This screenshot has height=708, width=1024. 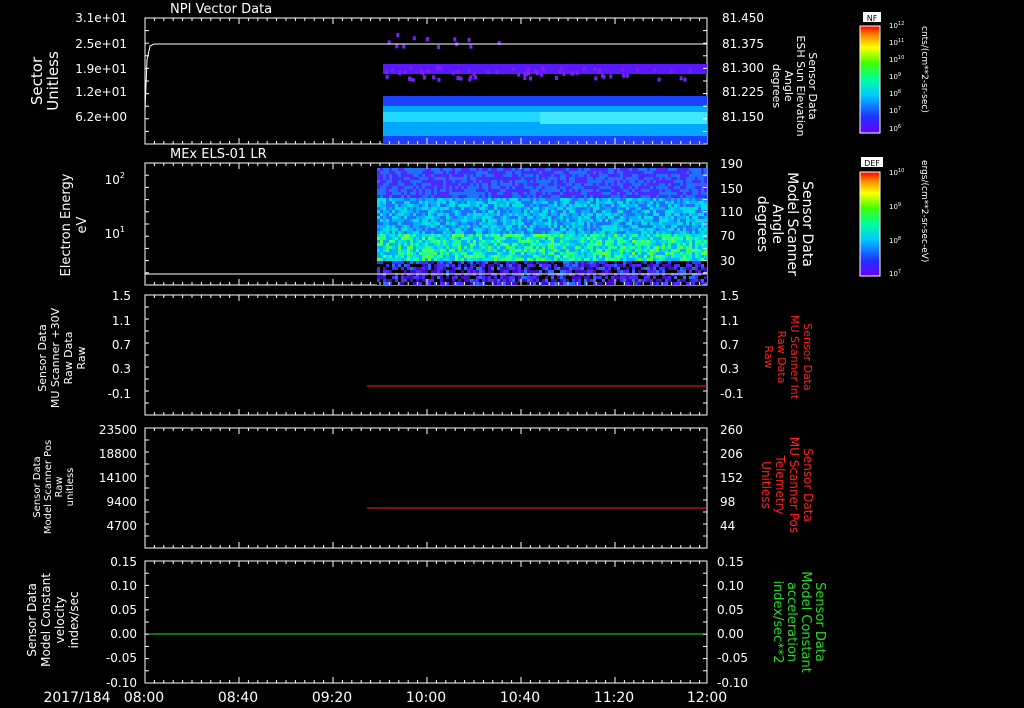 I want to click on tick-label: 2.5e+01, so click(x=101, y=44).